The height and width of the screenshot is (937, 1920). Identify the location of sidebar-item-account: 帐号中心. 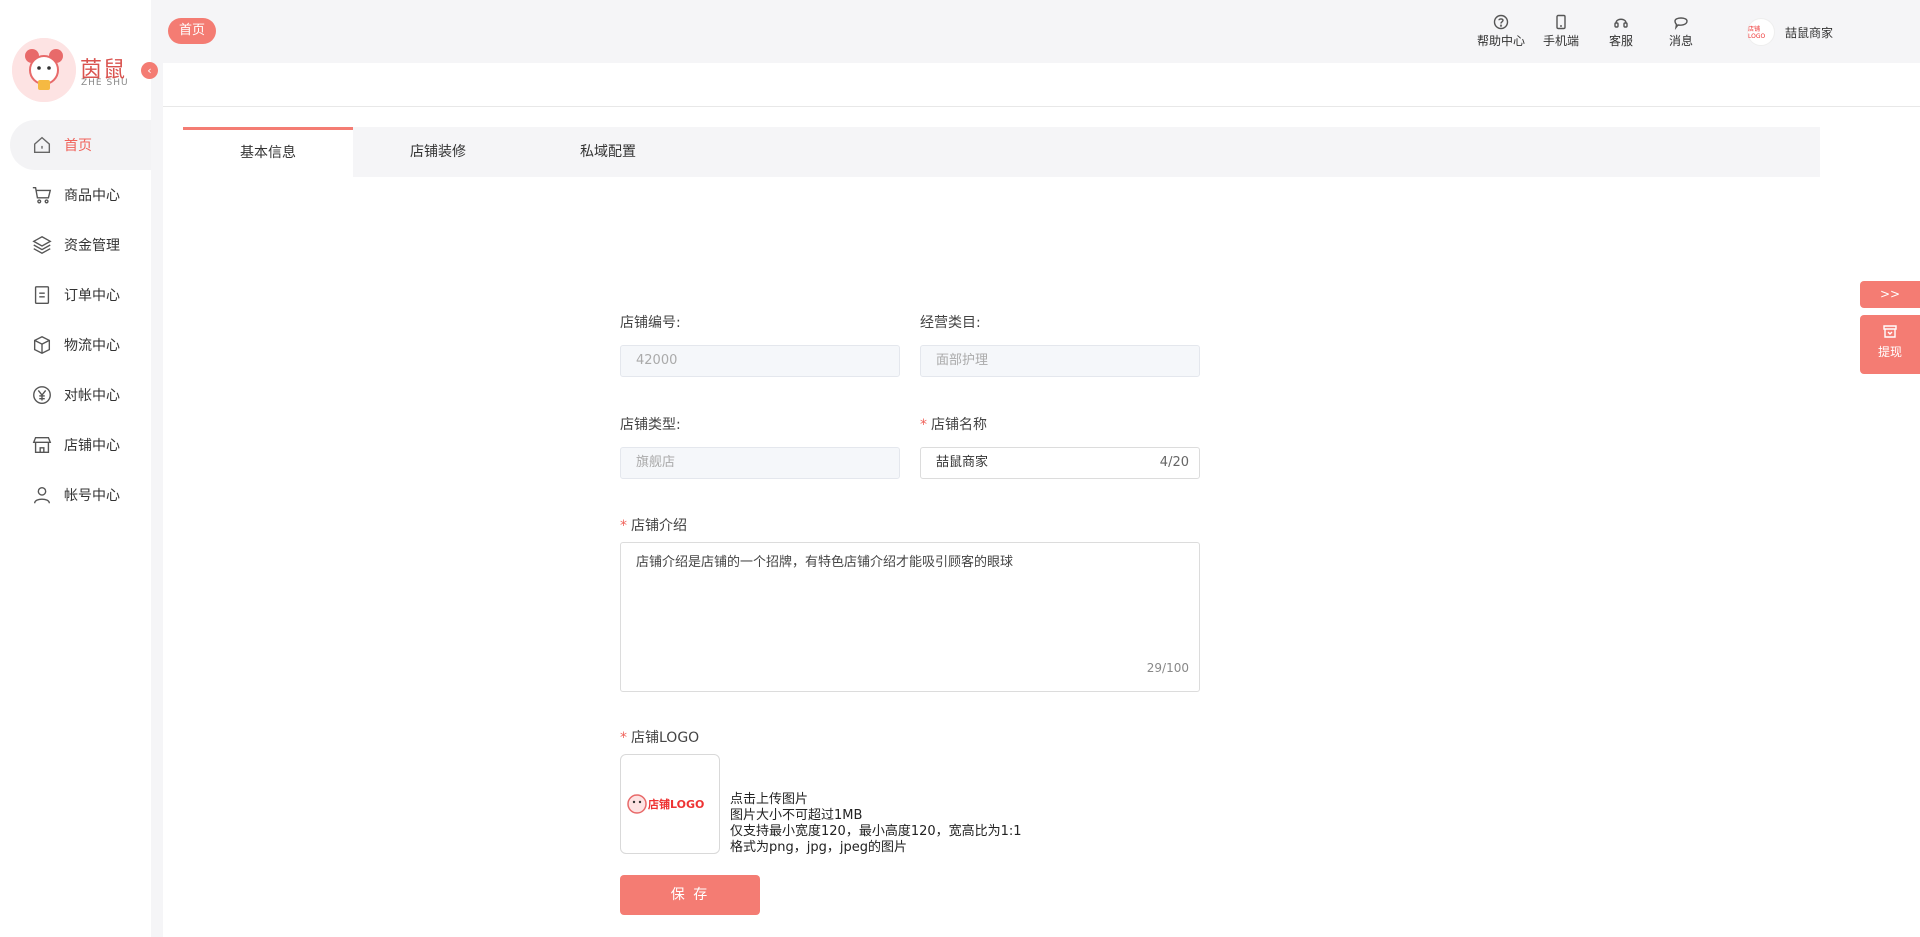
(75, 495).